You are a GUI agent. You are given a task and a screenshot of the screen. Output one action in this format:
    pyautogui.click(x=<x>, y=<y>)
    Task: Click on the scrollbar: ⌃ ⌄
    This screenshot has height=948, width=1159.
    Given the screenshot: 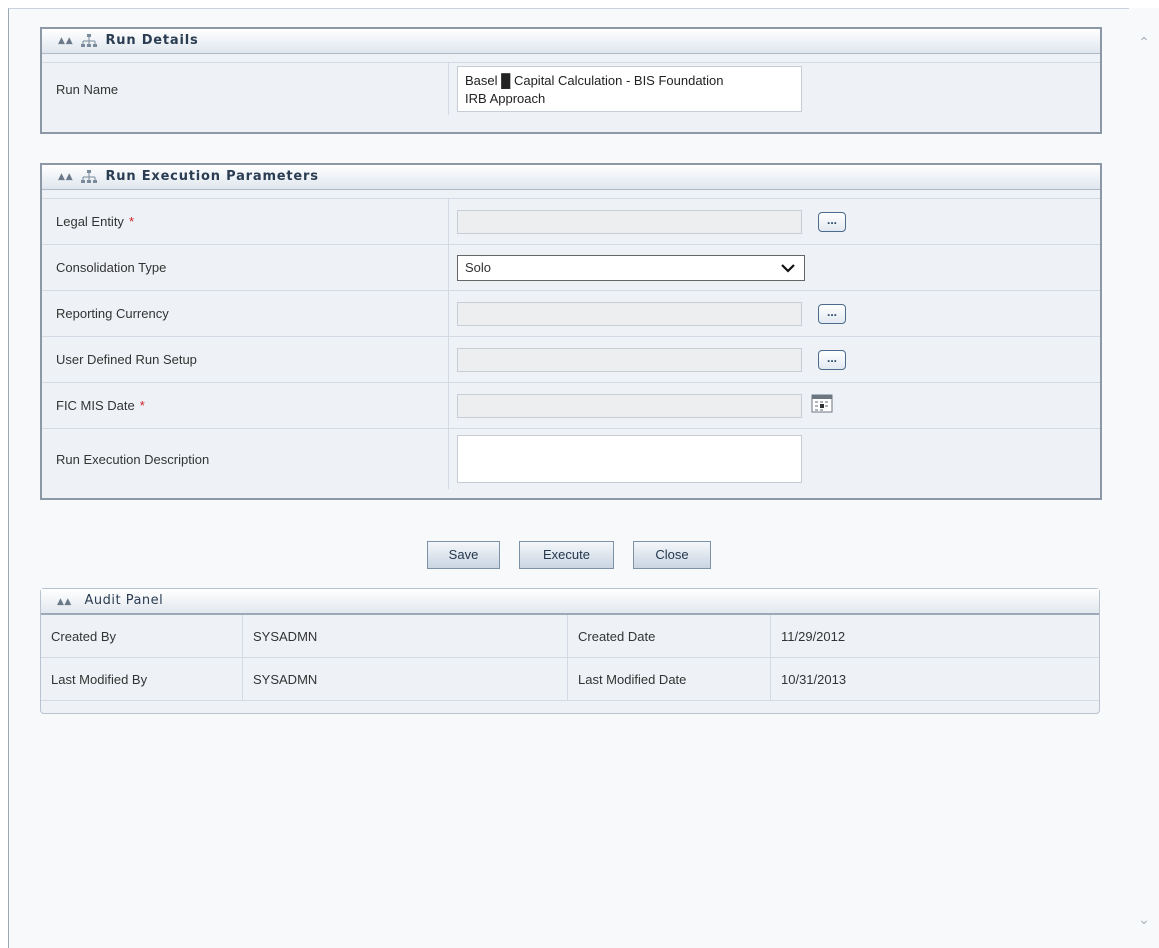 What is the action you would take?
    pyautogui.click(x=1144, y=477)
    